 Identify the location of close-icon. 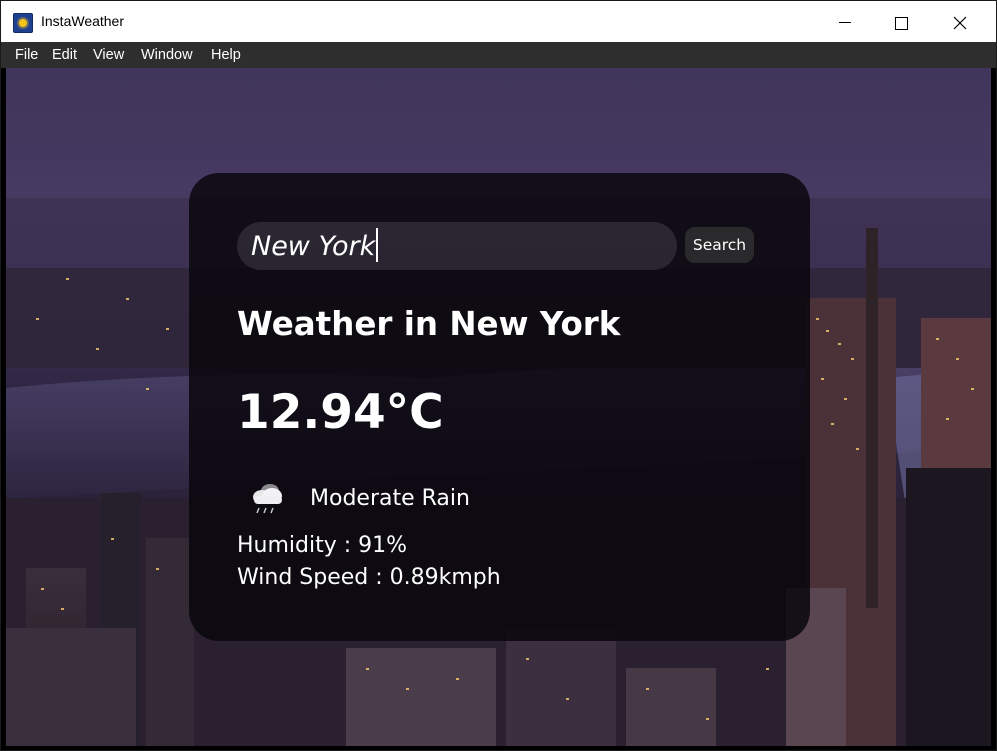
(960, 23).